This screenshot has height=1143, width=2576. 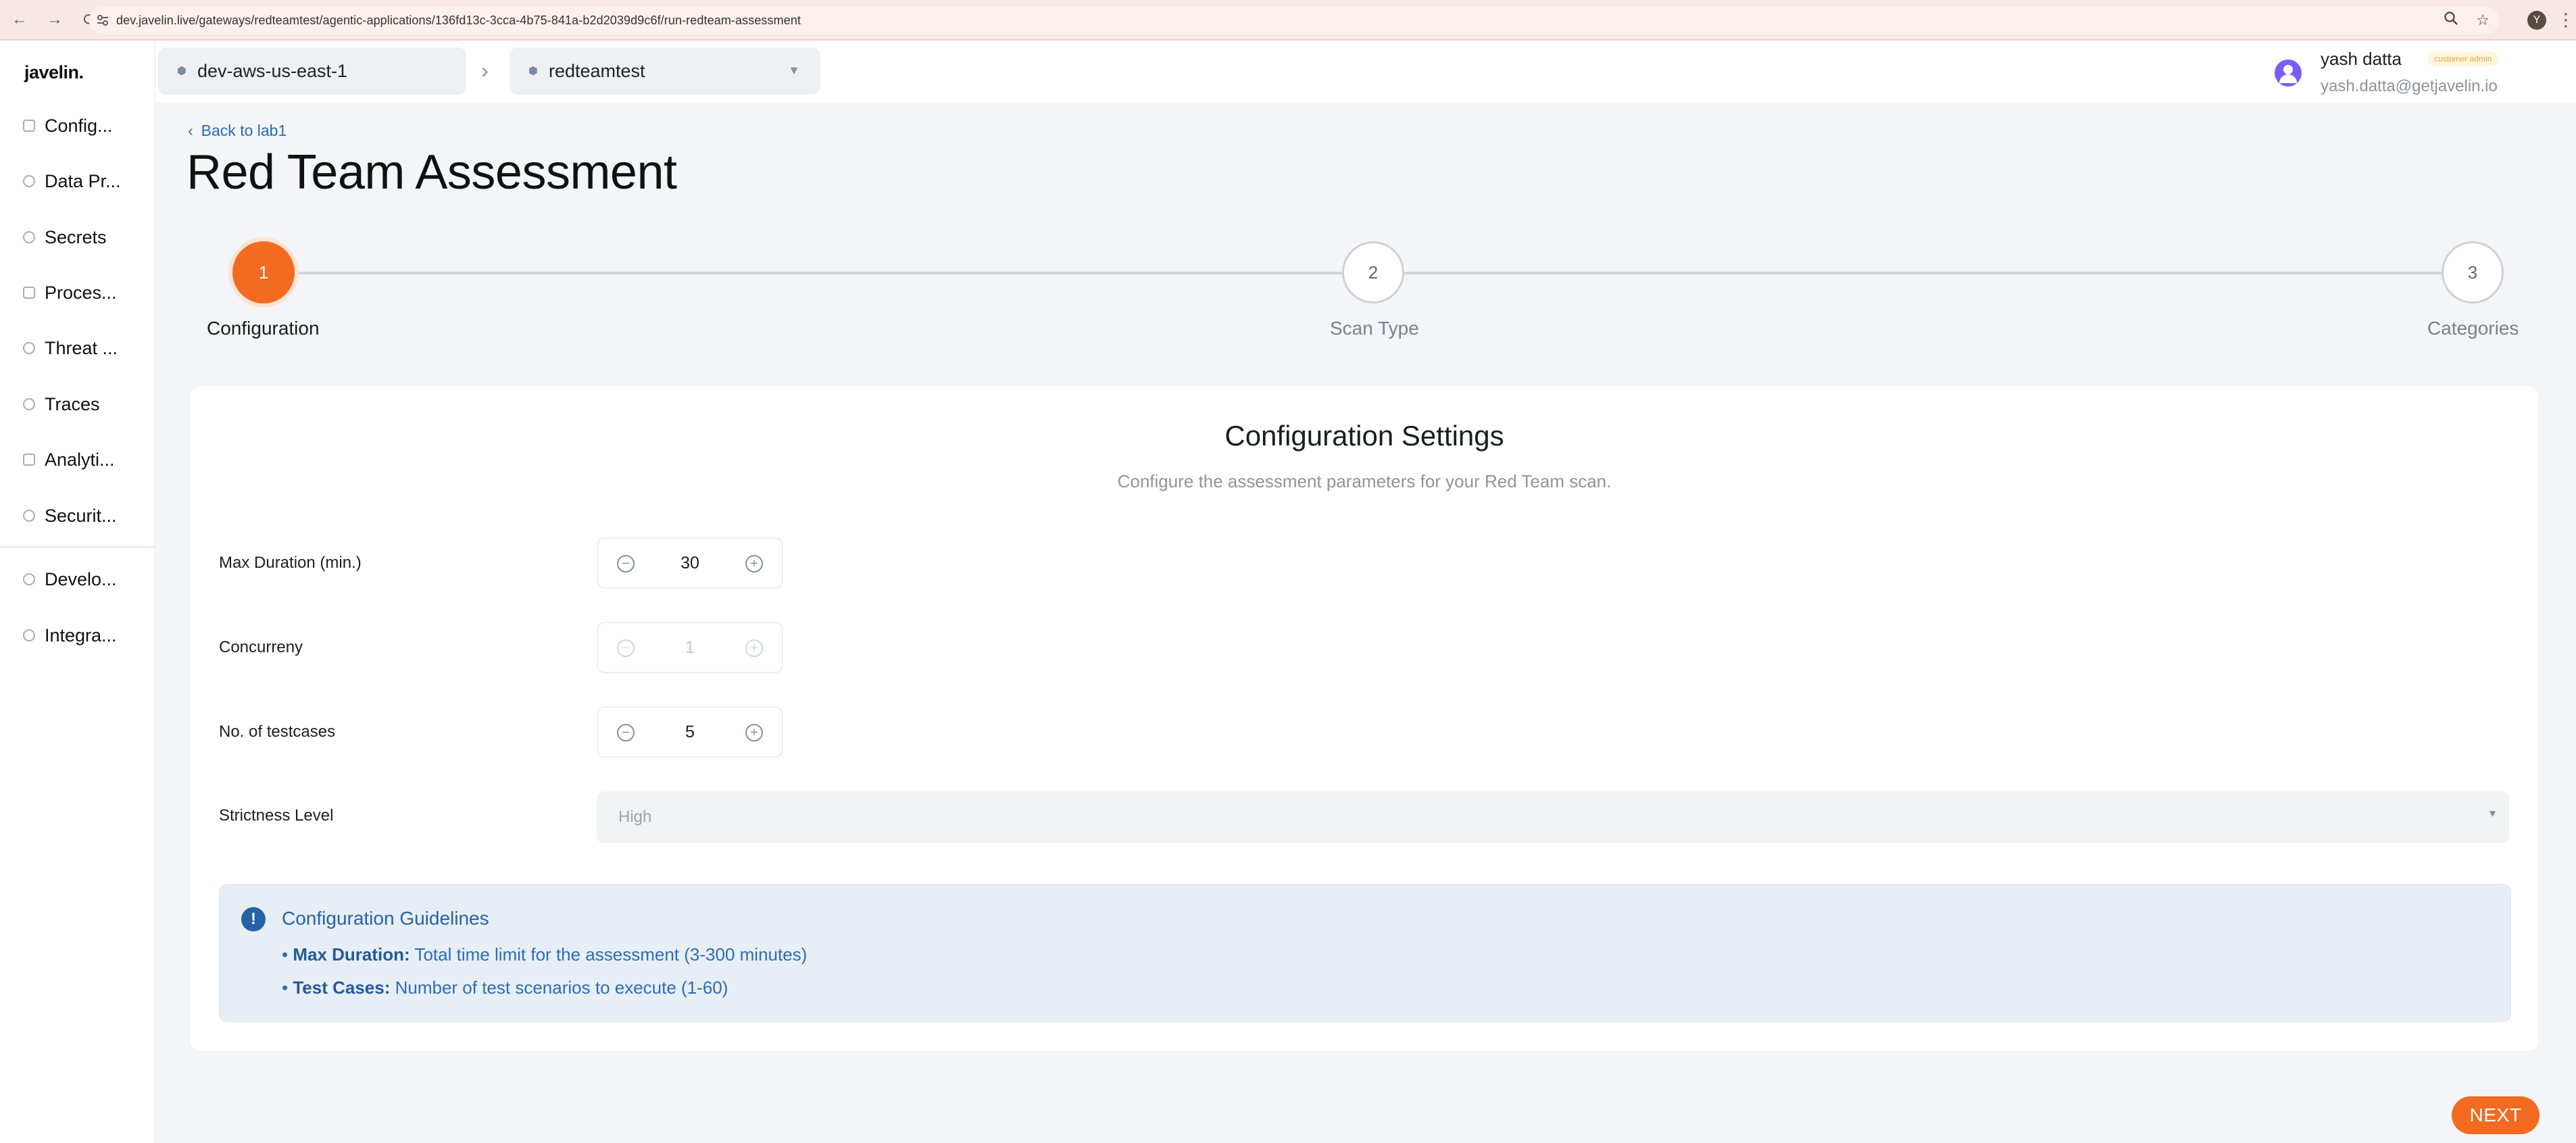 What do you see at coordinates (29, 348) in the screenshot?
I see `threat-icon` at bounding box center [29, 348].